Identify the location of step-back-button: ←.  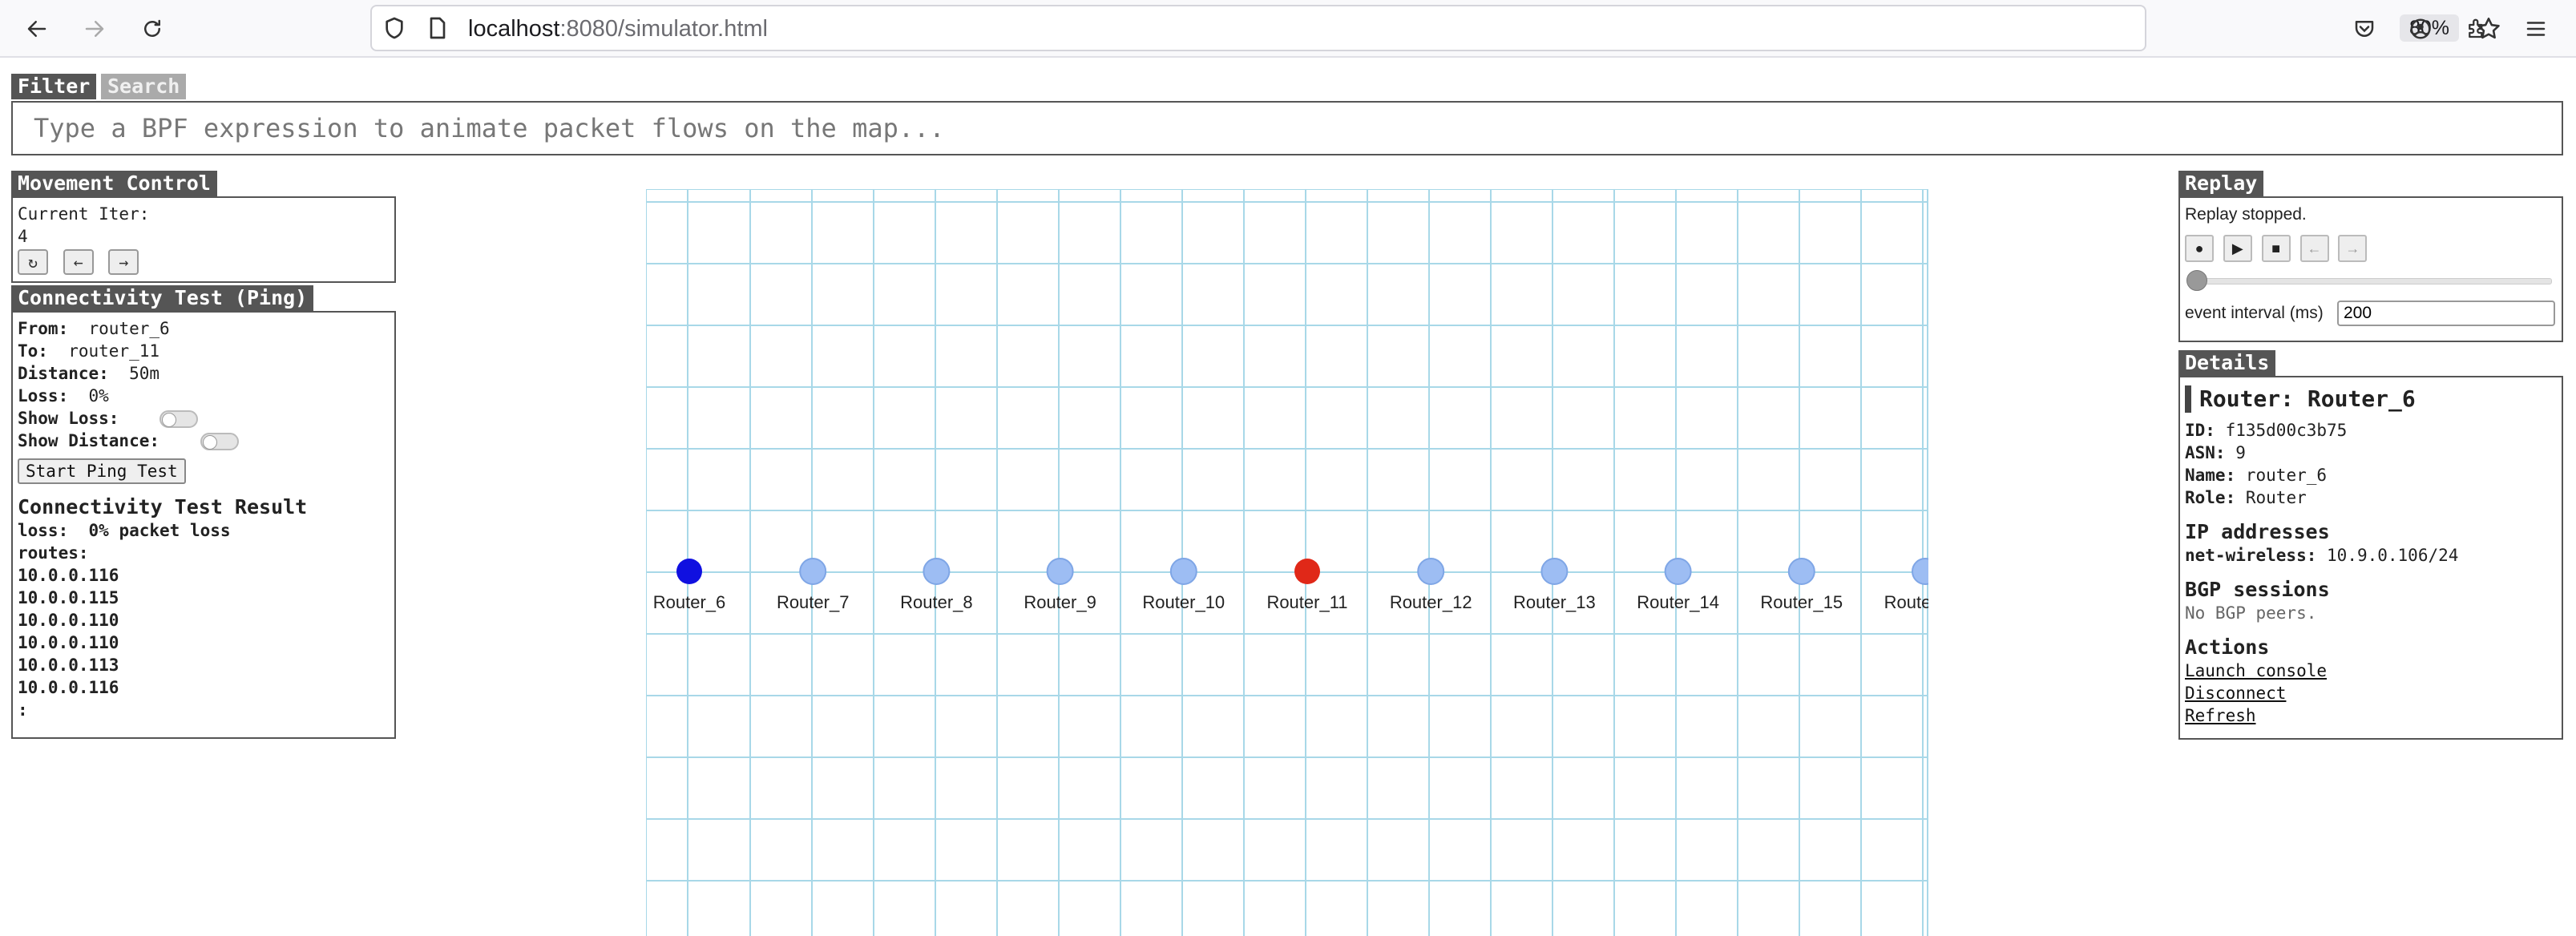
(2314, 248).